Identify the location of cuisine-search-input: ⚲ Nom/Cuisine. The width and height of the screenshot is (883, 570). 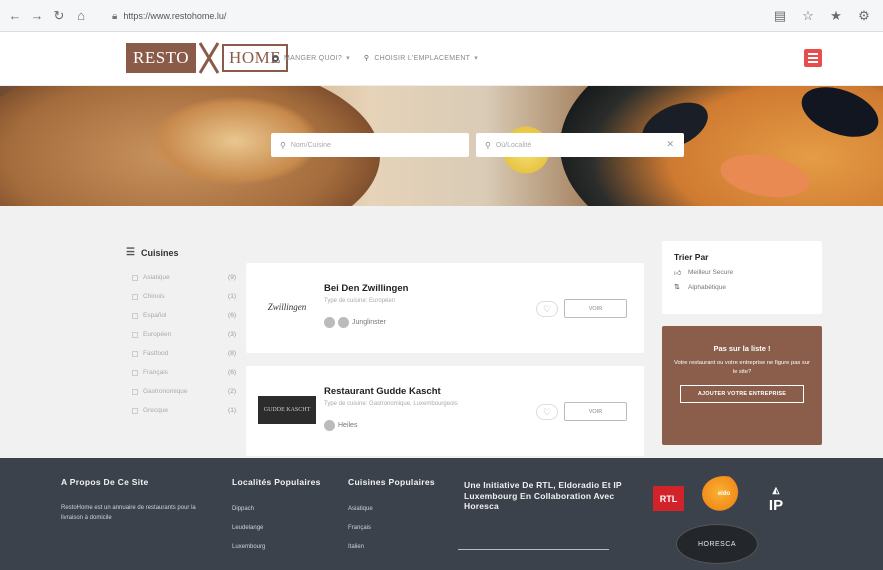
(370, 145).